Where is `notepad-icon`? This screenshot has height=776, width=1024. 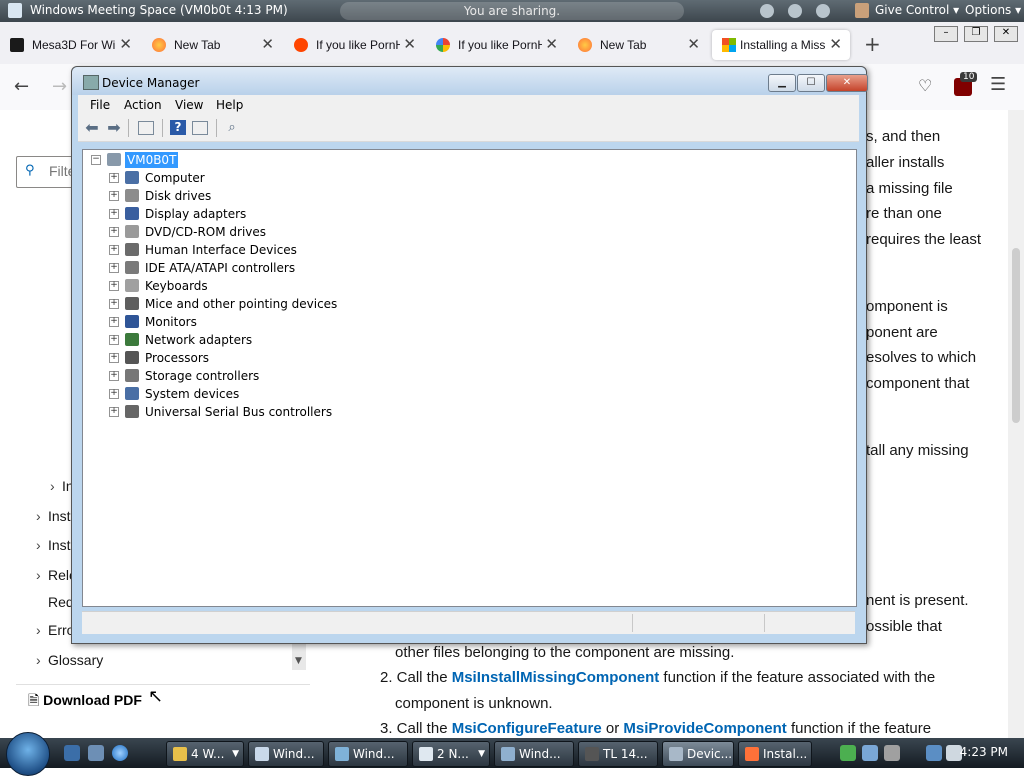 notepad-icon is located at coordinates (426, 754).